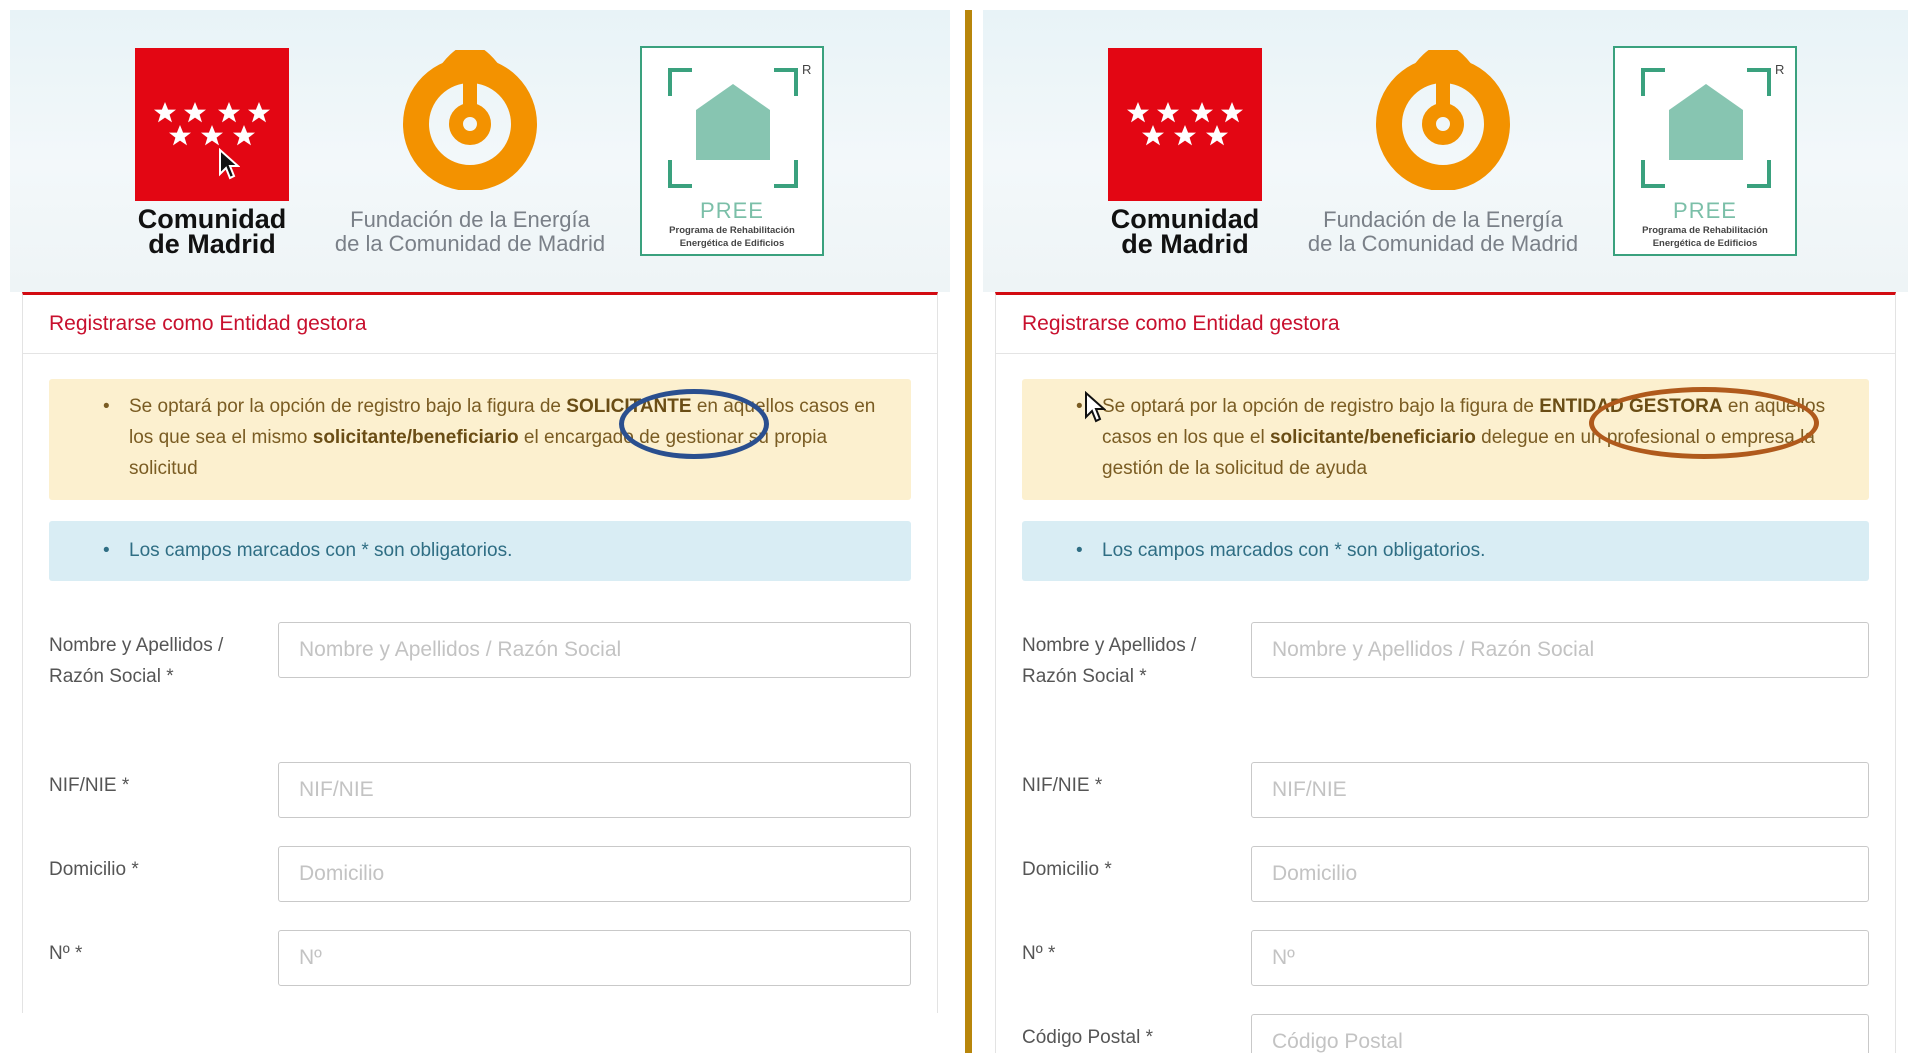 Image resolution: width=1908 pixels, height=1053 pixels. What do you see at coordinates (1560, 1033) in the screenshot?
I see `codigo-postal-input` at bounding box center [1560, 1033].